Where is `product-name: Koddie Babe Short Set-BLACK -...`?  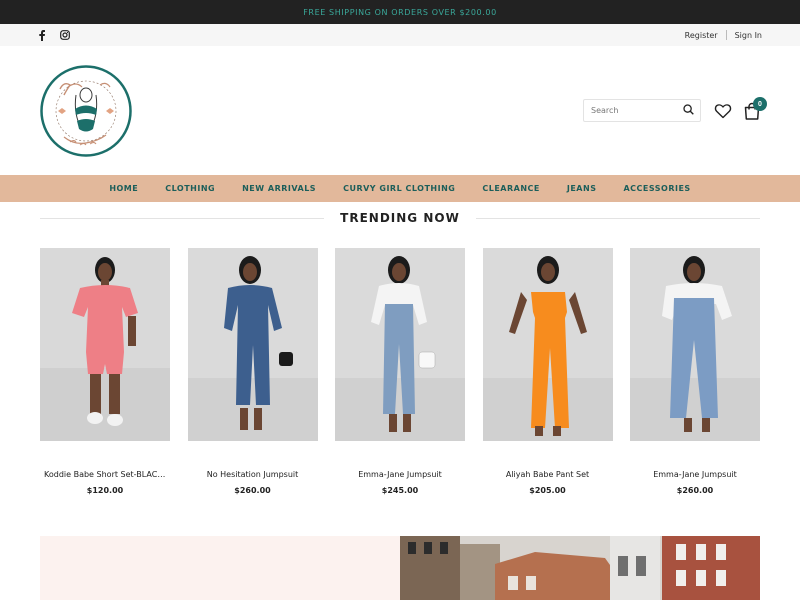
product-name: Koddie Babe Short Set-BLACK -... is located at coordinates (105, 474).